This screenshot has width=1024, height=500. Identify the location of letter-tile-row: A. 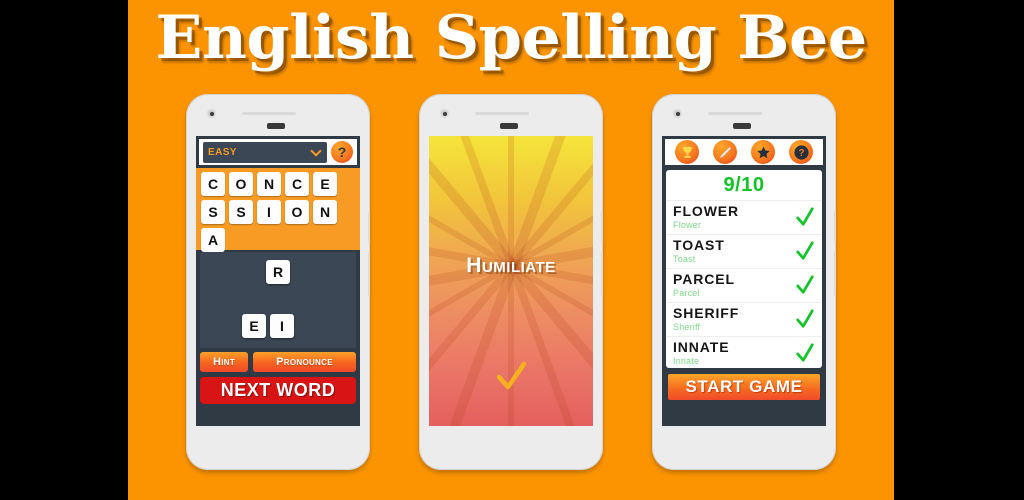
(278, 240).